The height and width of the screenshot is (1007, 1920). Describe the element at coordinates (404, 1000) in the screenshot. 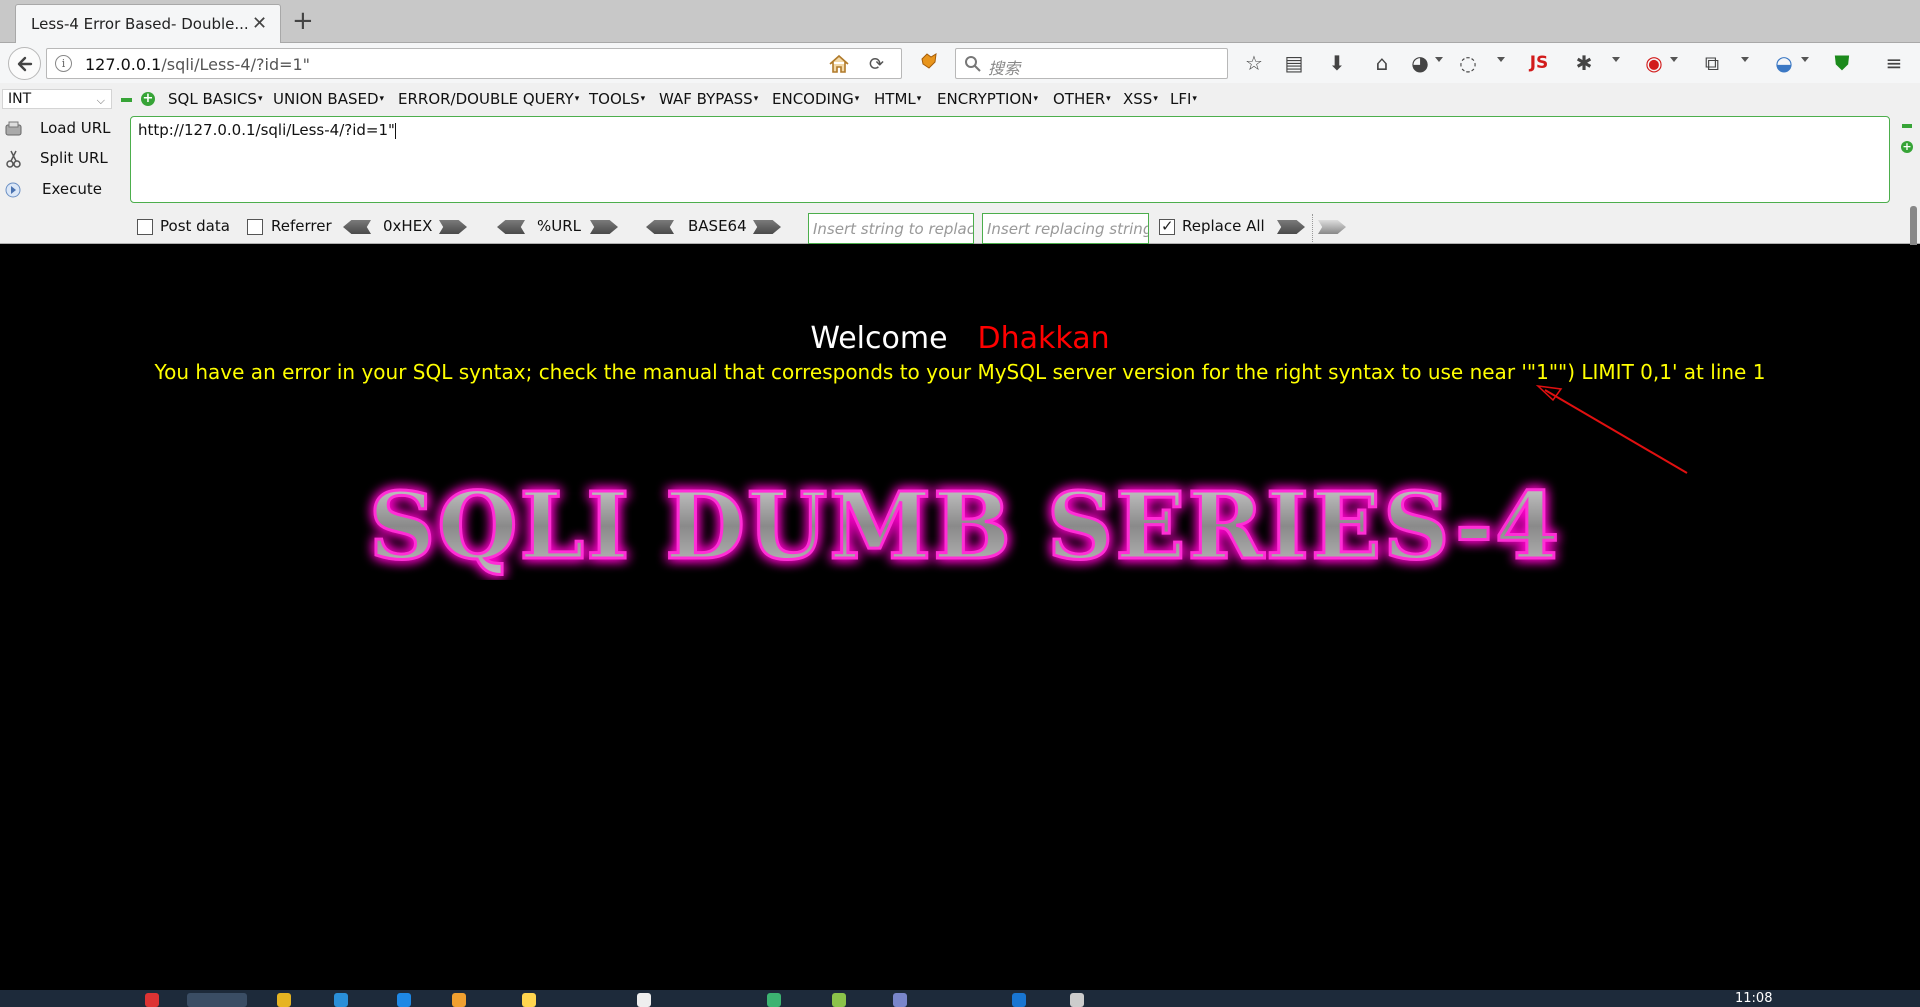

I see `store-icon` at that location.